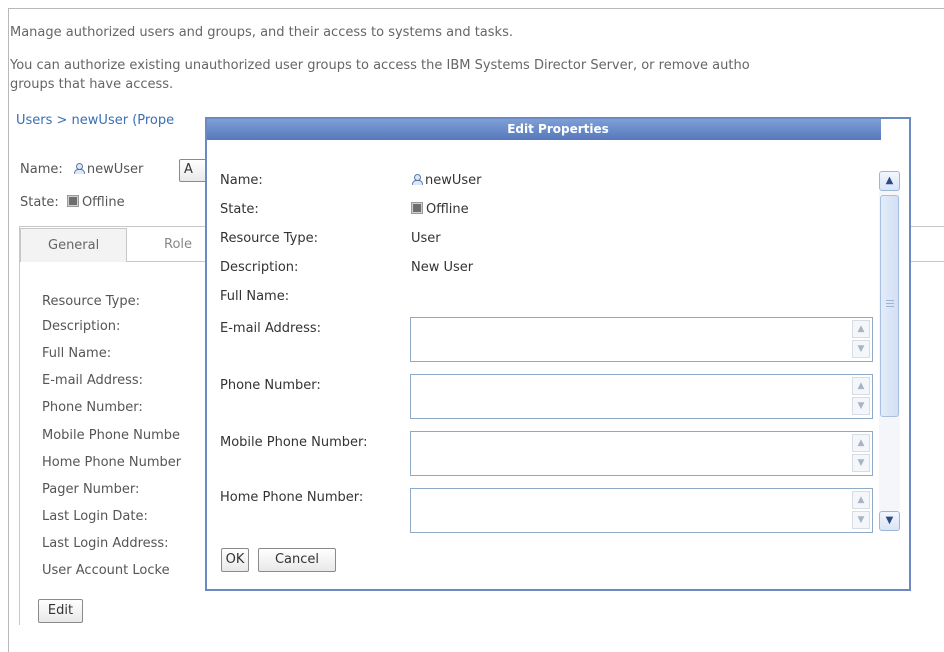 This screenshot has height=652, width=944. I want to click on scroll-thumb, so click(889, 306).